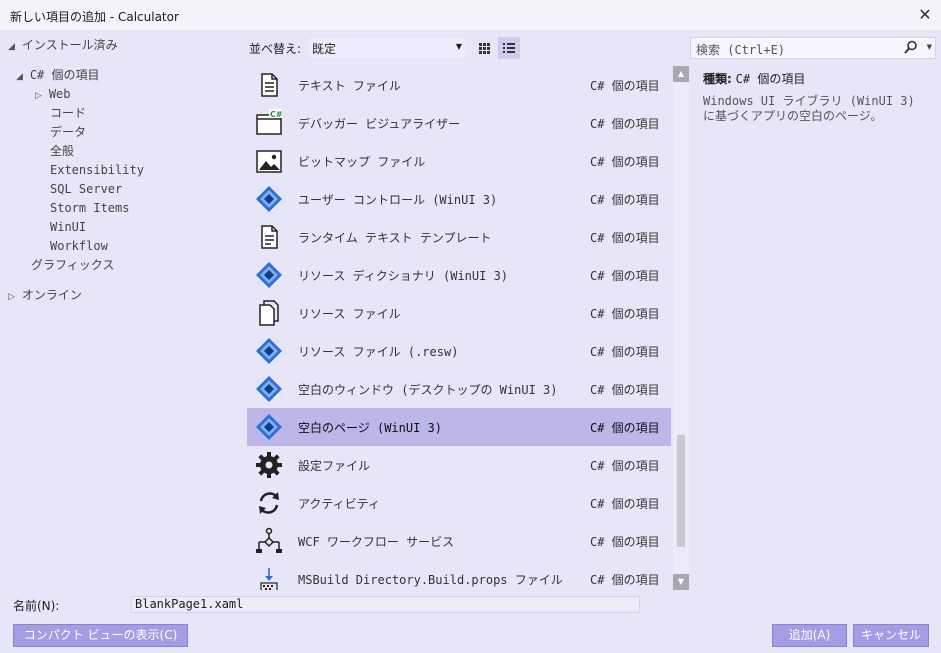 The width and height of the screenshot is (941, 653). Describe the element at coordinates (68, 132) in the screenshot. I see `tree-item-data: データ` at that location.